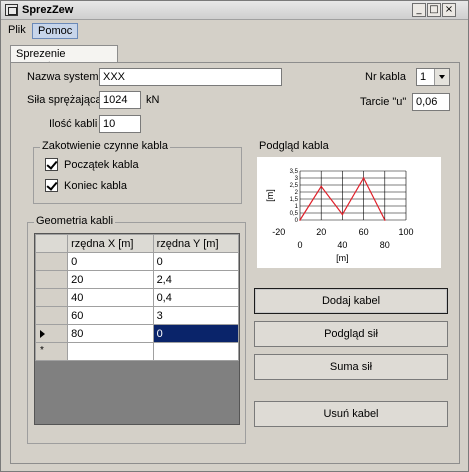 This screenshot has height=472, width=469. What do you see at coordinates (351, 301) in the screenshot?
I see `add-cable-button: Dodaj kabel` at bounding box center [351, 301].